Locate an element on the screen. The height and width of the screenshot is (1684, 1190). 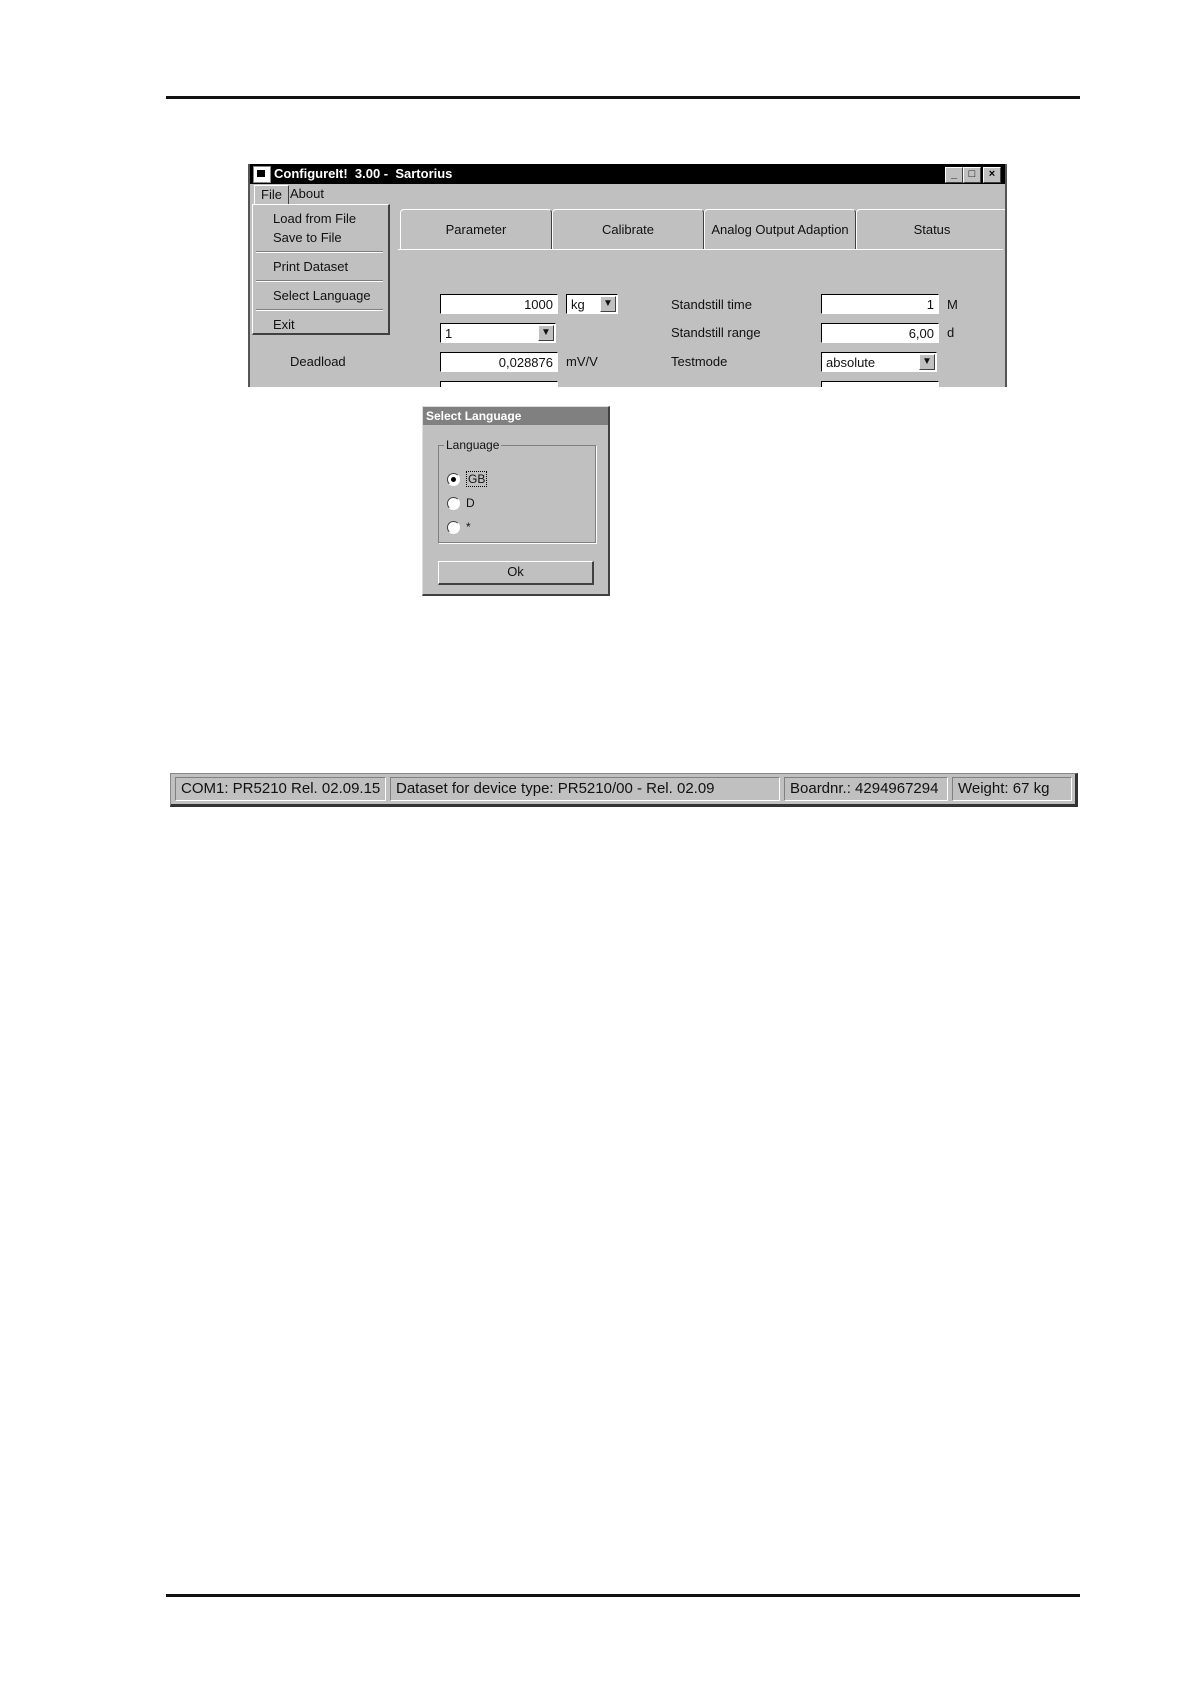
unit-select-value: kg is located at coordinates (578, 304).